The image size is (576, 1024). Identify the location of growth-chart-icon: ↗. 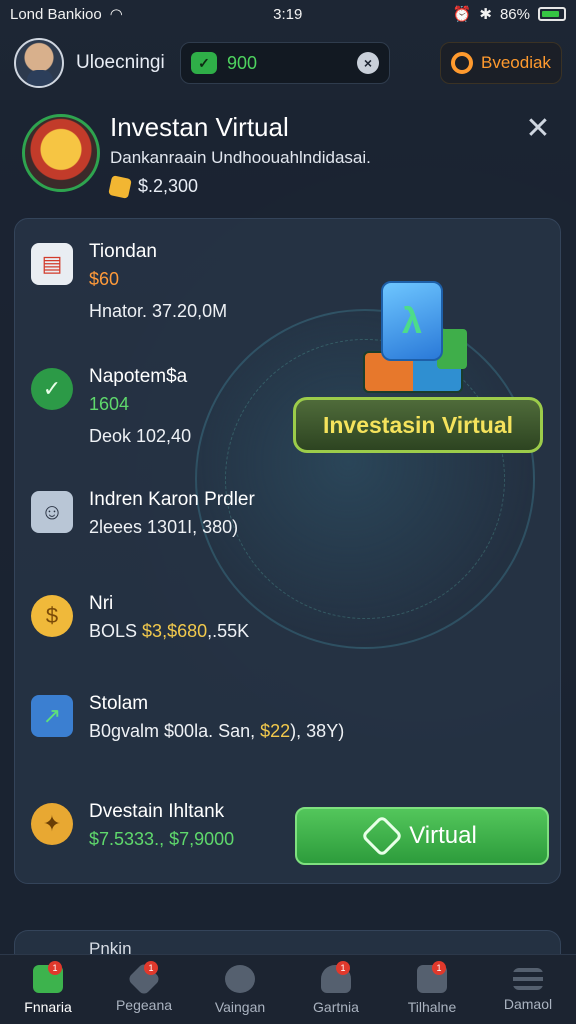
(52, 716).